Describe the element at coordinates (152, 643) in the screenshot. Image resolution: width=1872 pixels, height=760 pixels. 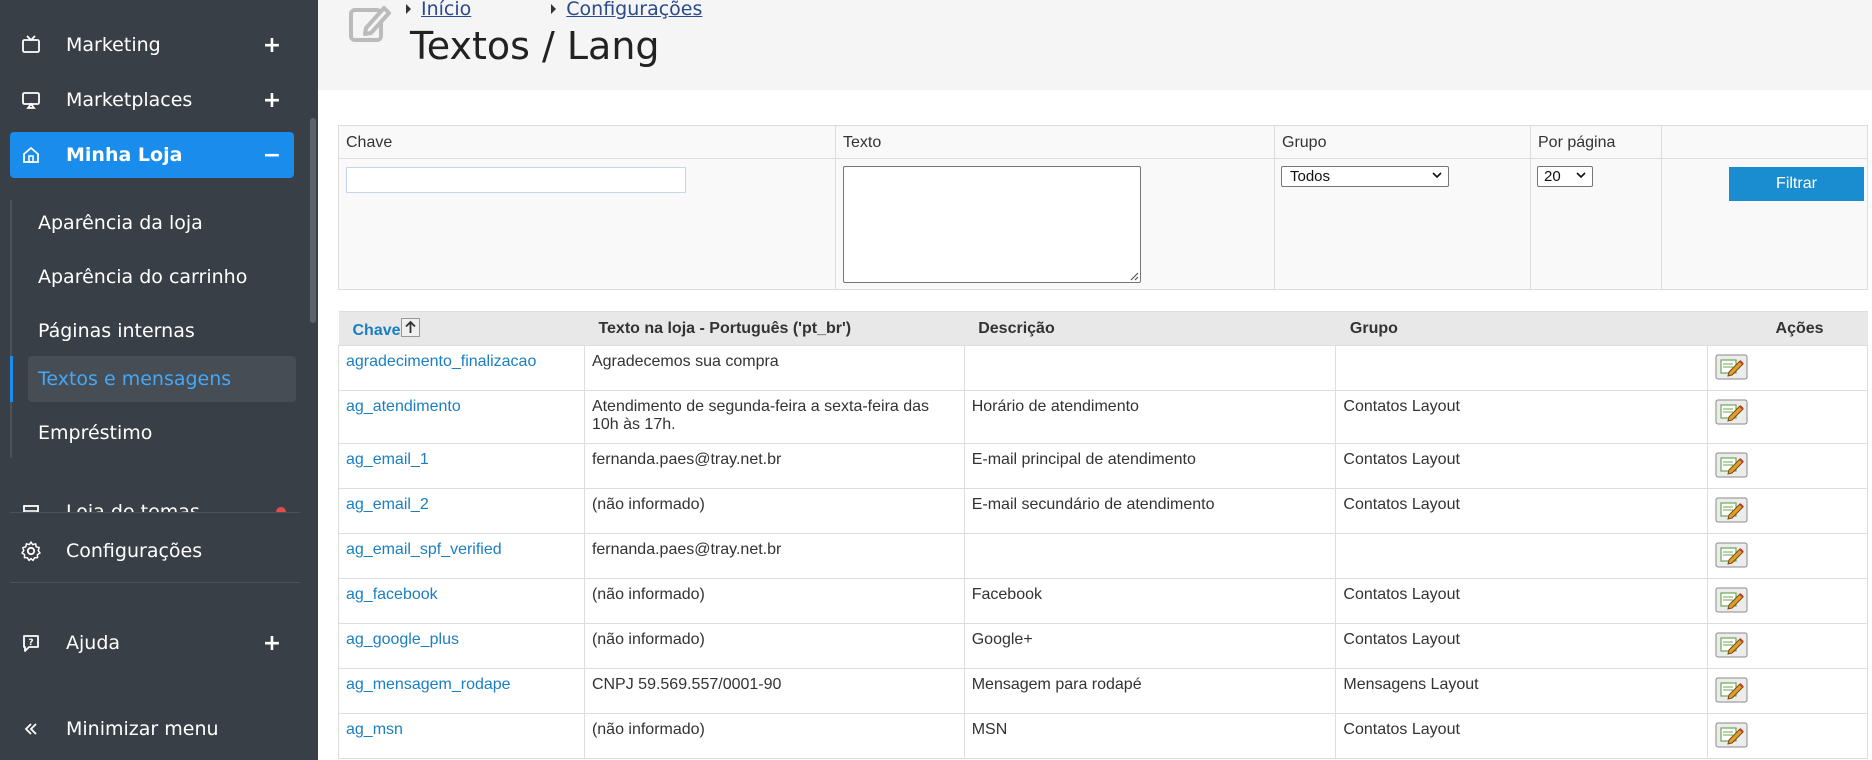
I see `sidebar-item-ajuda: ? Ajuda +` at that location.